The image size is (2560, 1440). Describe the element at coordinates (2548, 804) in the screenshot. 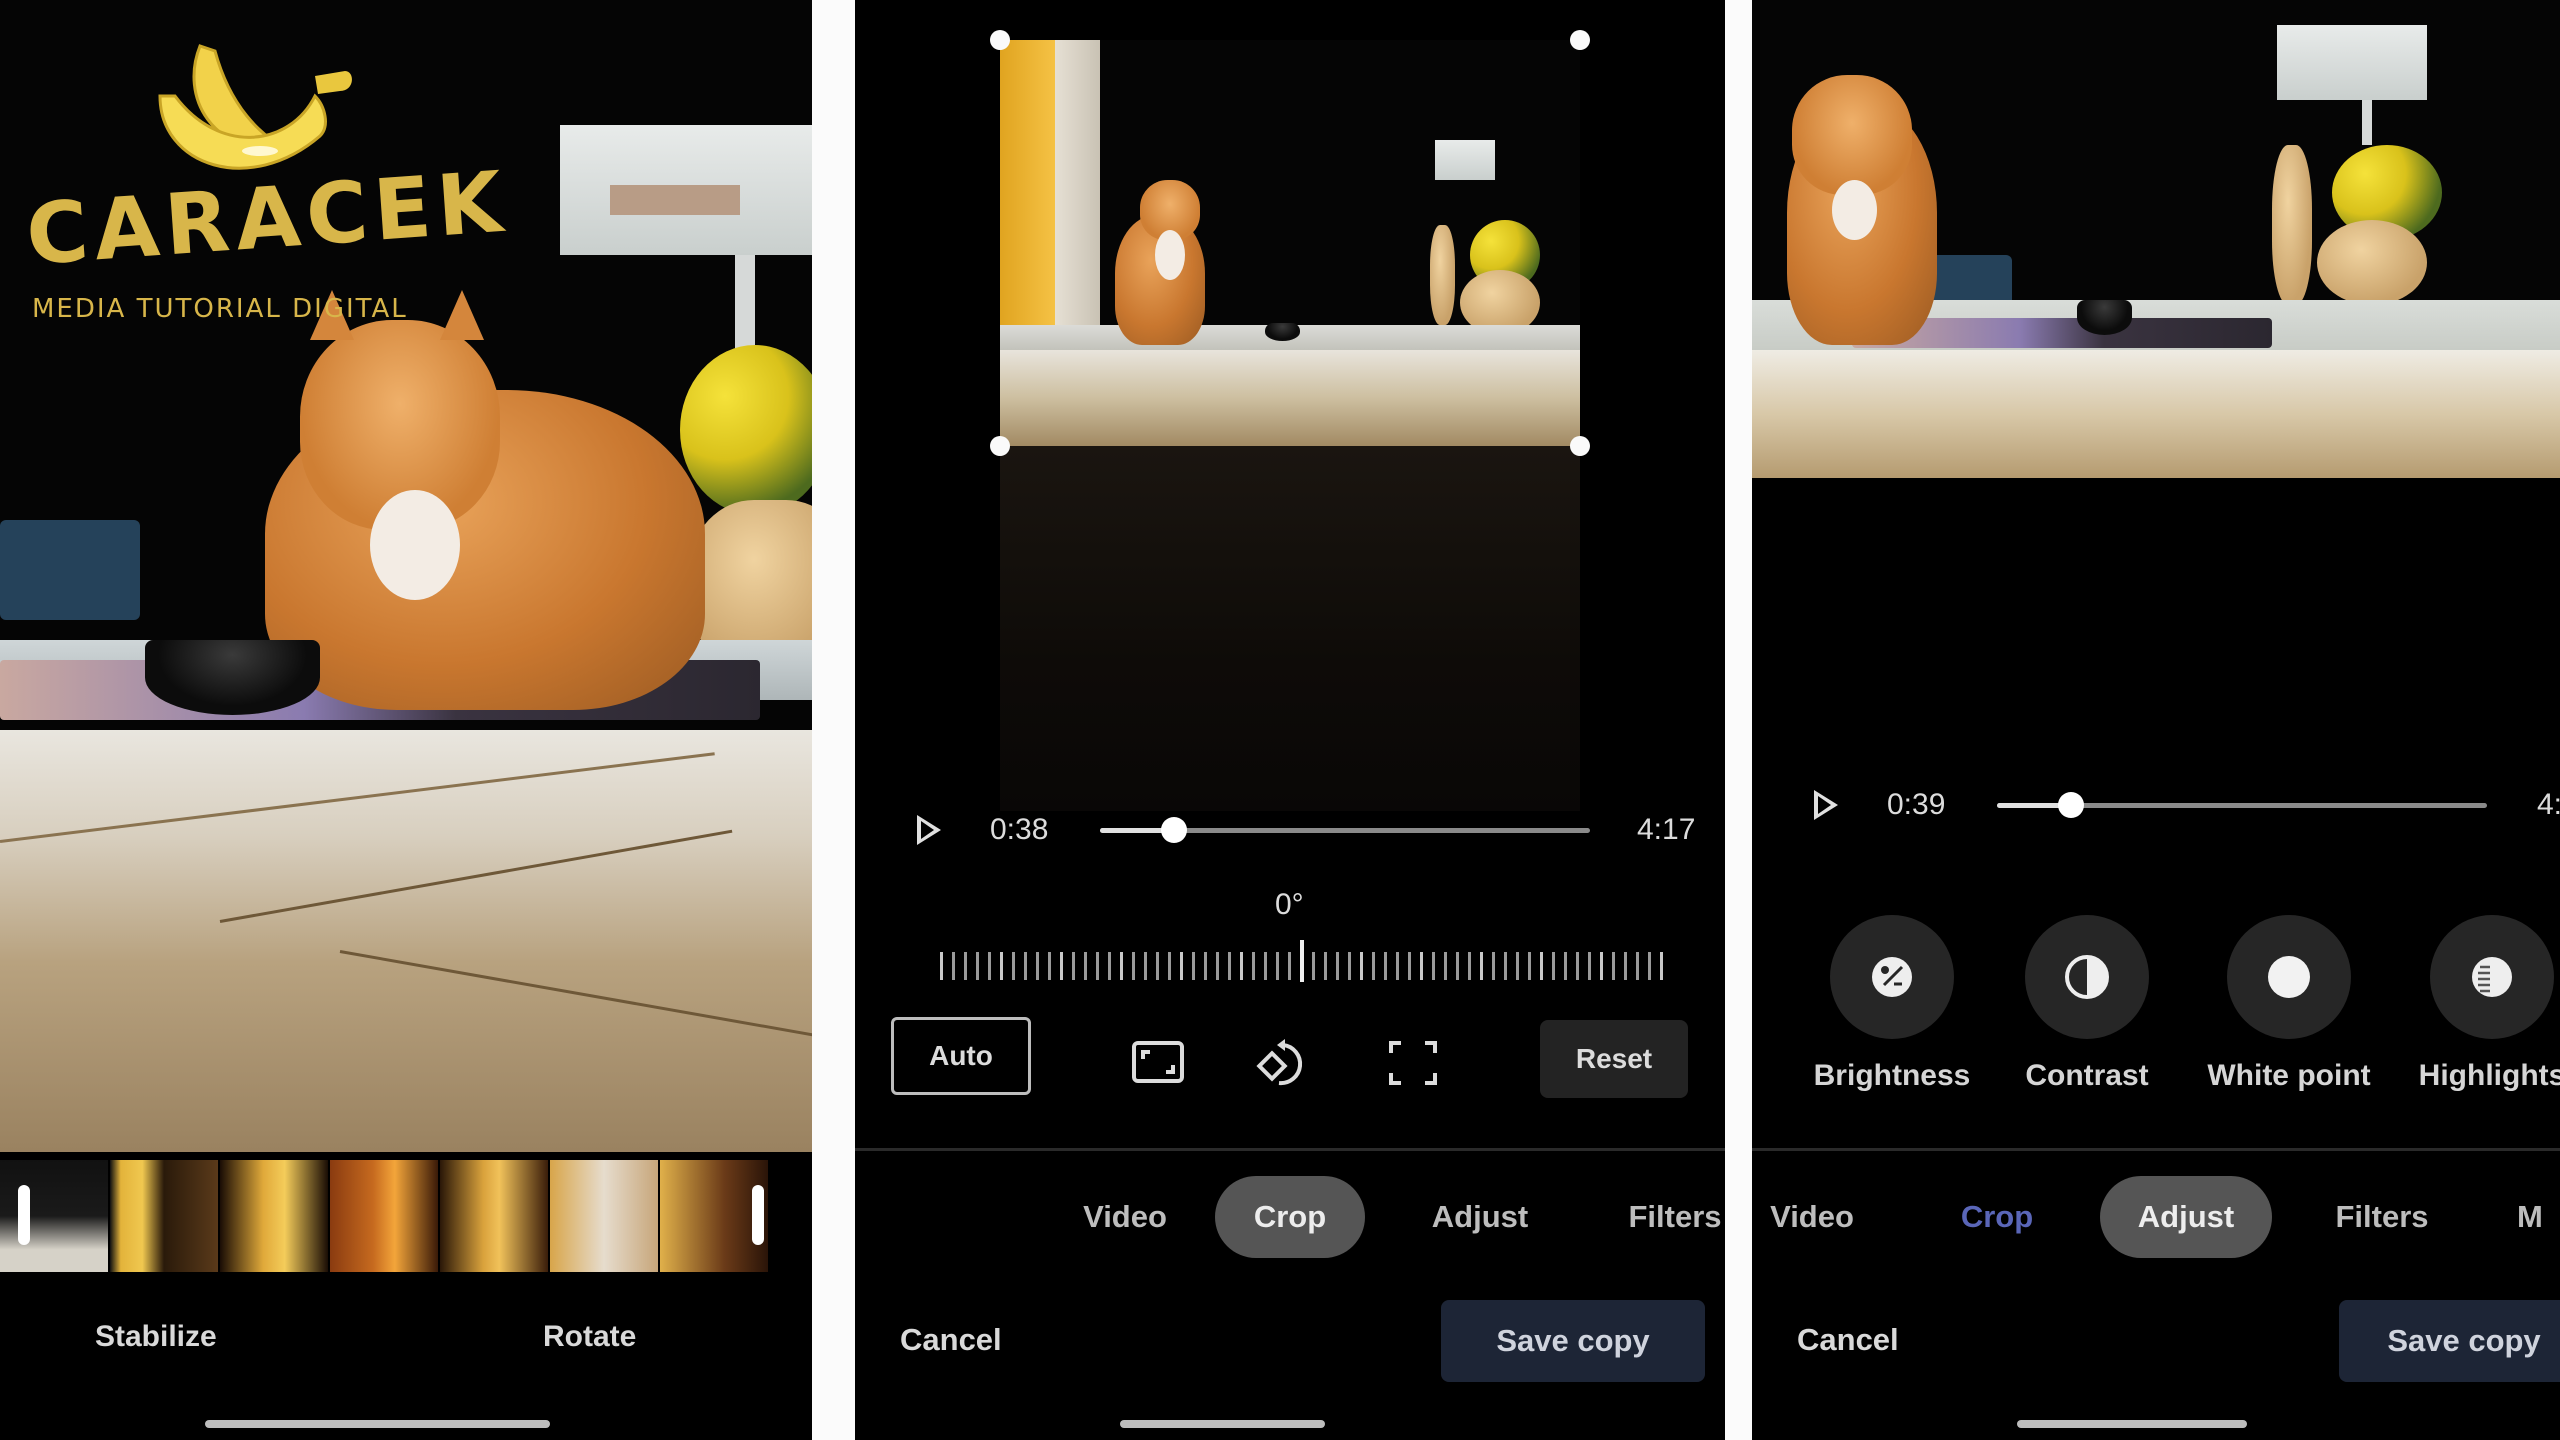

I see `total-time: 4:` at that location.